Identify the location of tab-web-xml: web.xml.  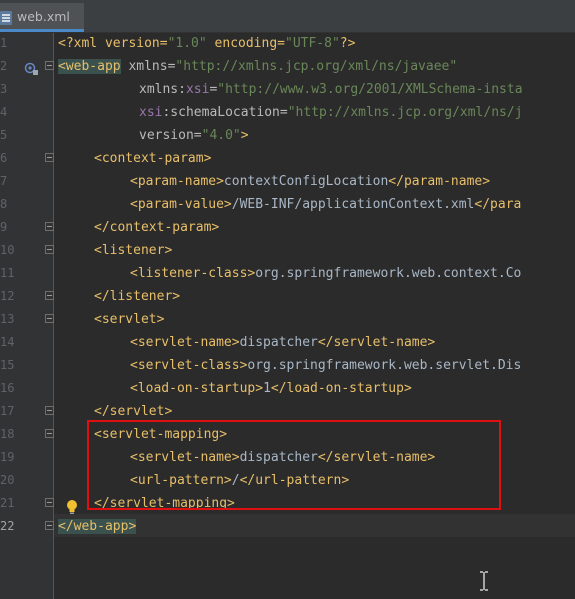
(42, 17).